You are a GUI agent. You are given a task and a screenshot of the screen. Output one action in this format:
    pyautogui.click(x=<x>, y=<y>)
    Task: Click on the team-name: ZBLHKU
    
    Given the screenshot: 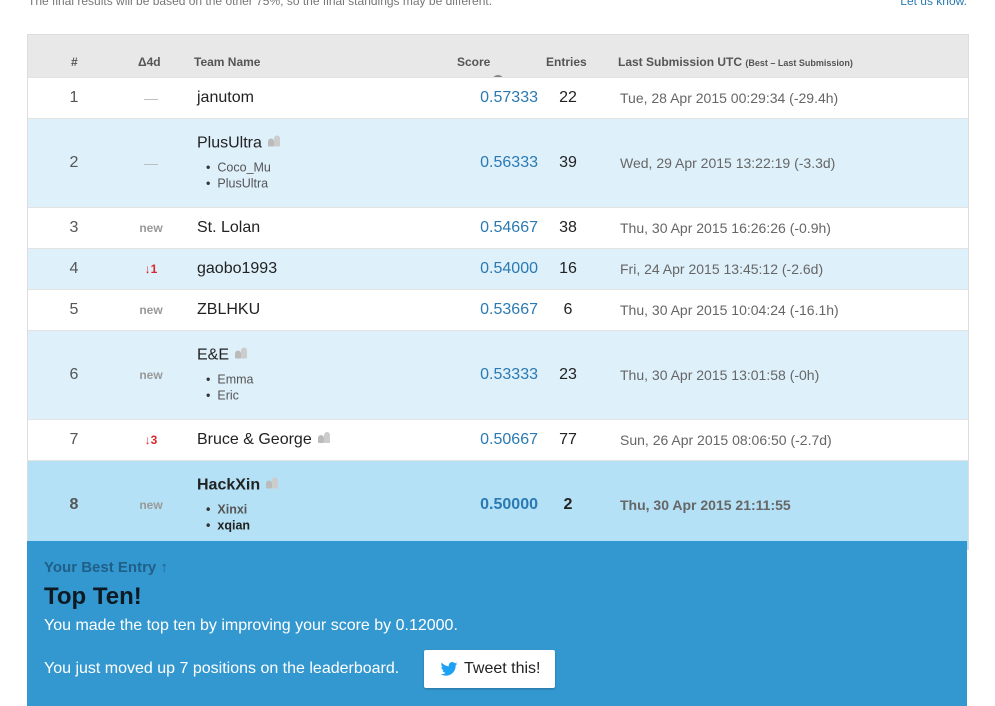 What is the action you would take?
    pyautogui.click(x=228, y=310)
    